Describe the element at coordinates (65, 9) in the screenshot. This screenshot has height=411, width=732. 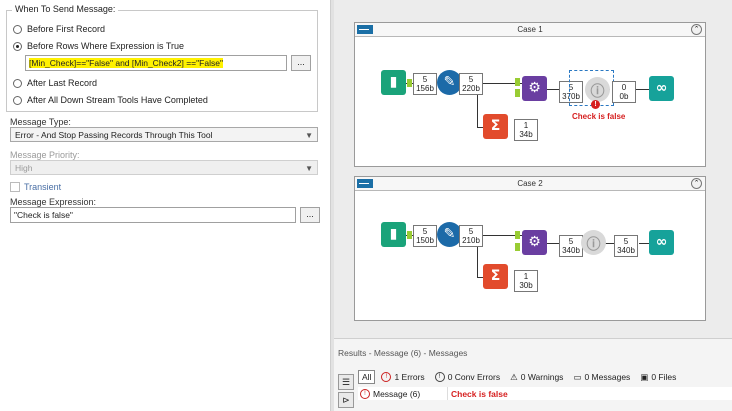
I see `when-to-send-legend: When To Send Message:` at that location.